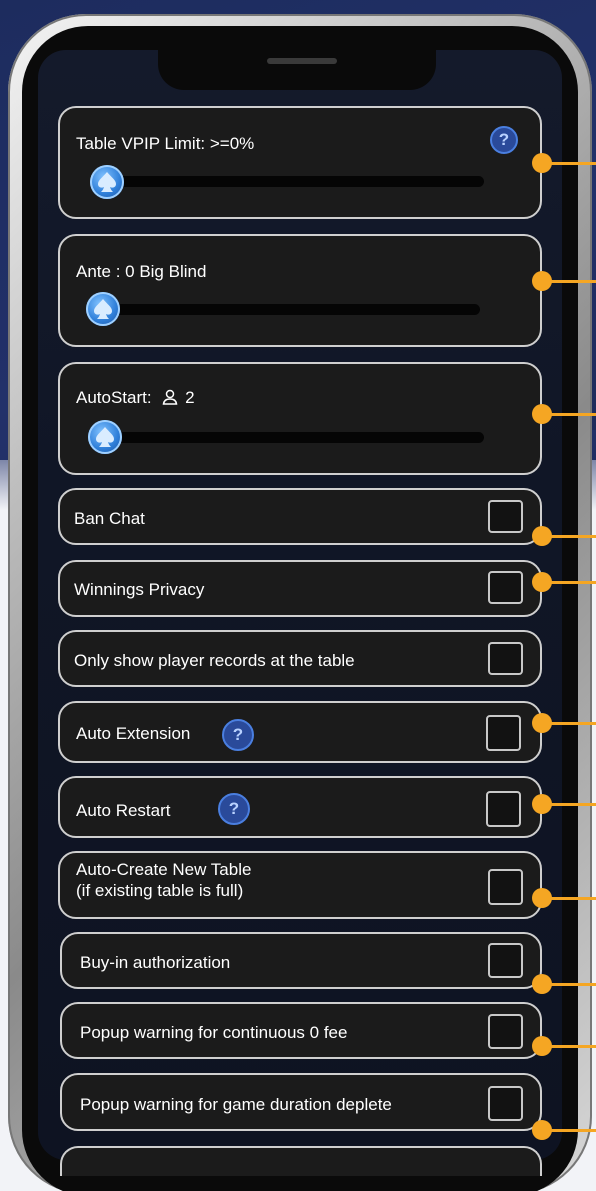 The width and height of the screenshot is (596, 1191). Describe the element at coordinates (294, 309) in the screenshot. I see `ante-slider-track` at that location.